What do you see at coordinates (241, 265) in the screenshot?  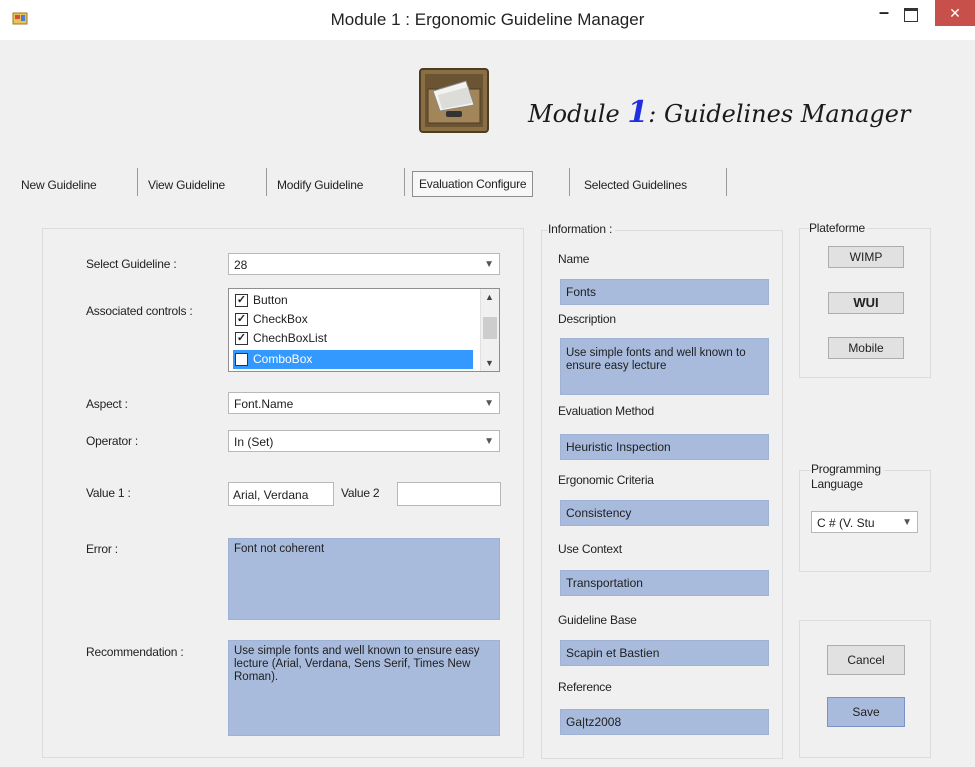 I see `select-guideline-value: 28` at bounding box center [241, 265].